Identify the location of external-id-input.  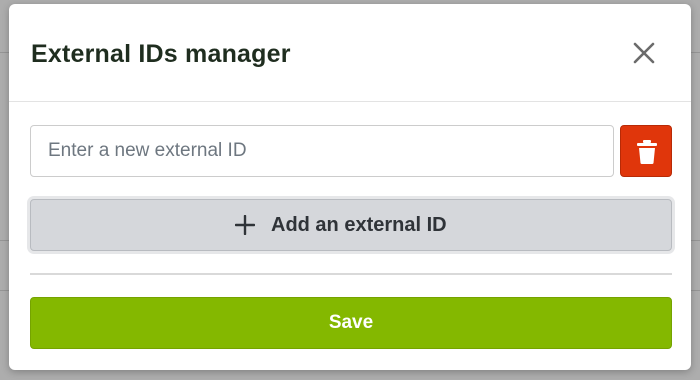
(322, 151).